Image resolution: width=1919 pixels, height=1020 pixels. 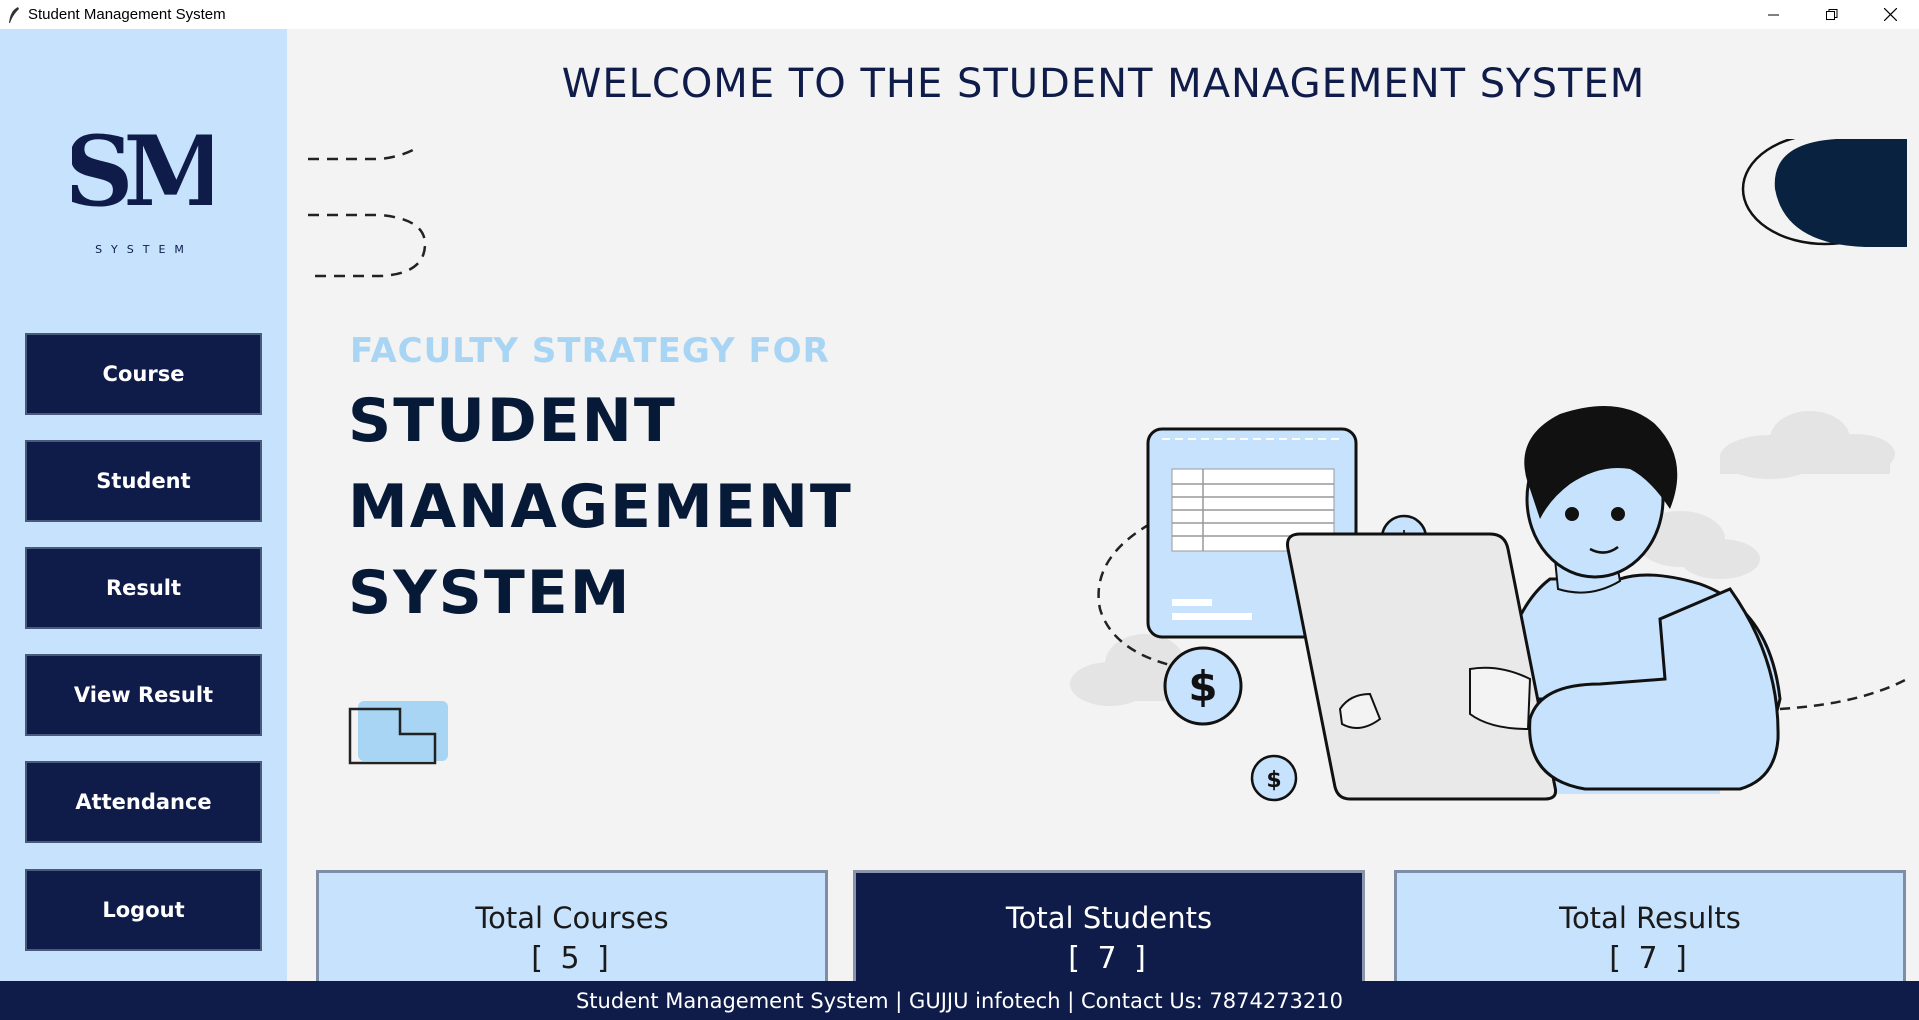 I want to click on svg-text: SYSTEM, so click(x=144, y=249).